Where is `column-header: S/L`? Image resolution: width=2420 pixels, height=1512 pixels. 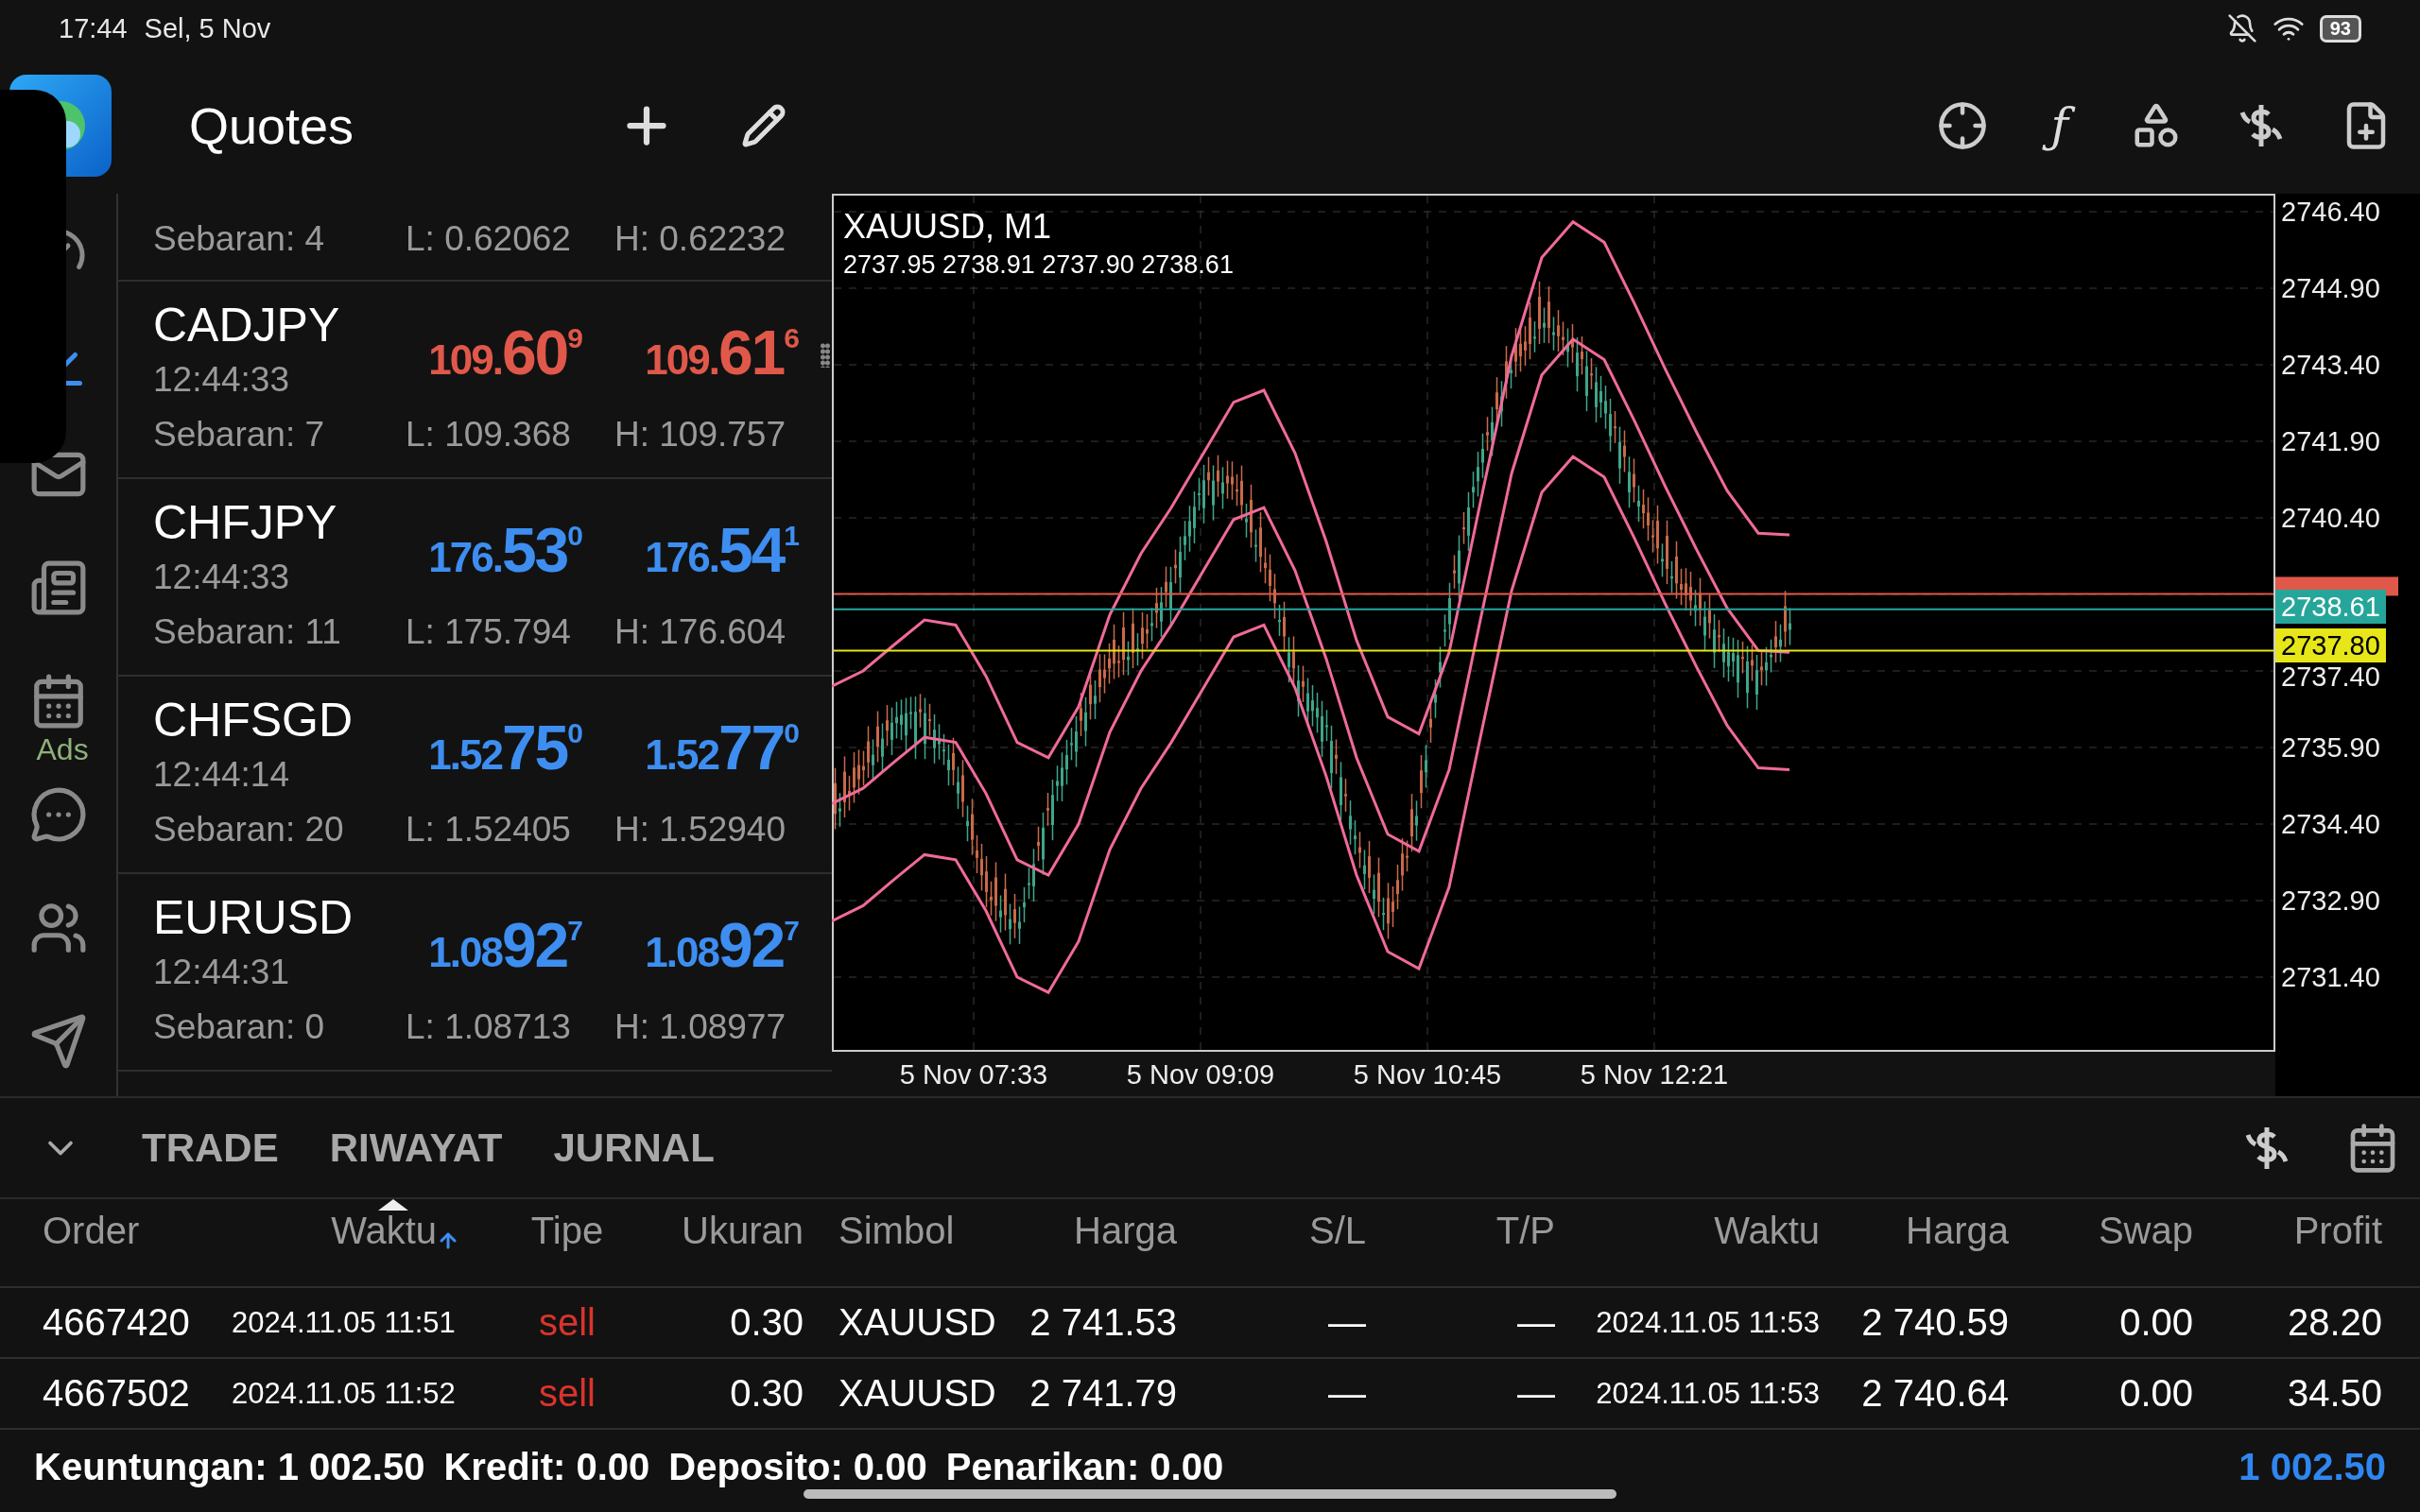
column-header: S/L is located at coordinates (1271, 1225).